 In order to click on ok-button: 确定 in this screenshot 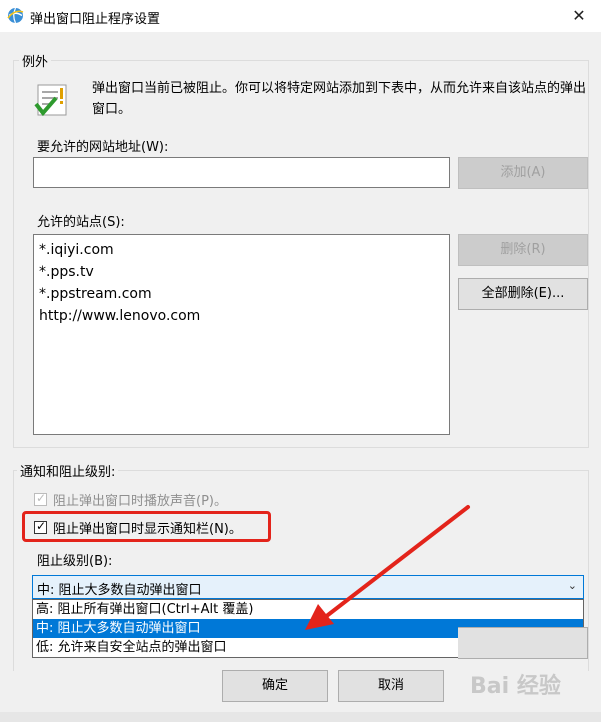, I will do `click(275, 686)`.